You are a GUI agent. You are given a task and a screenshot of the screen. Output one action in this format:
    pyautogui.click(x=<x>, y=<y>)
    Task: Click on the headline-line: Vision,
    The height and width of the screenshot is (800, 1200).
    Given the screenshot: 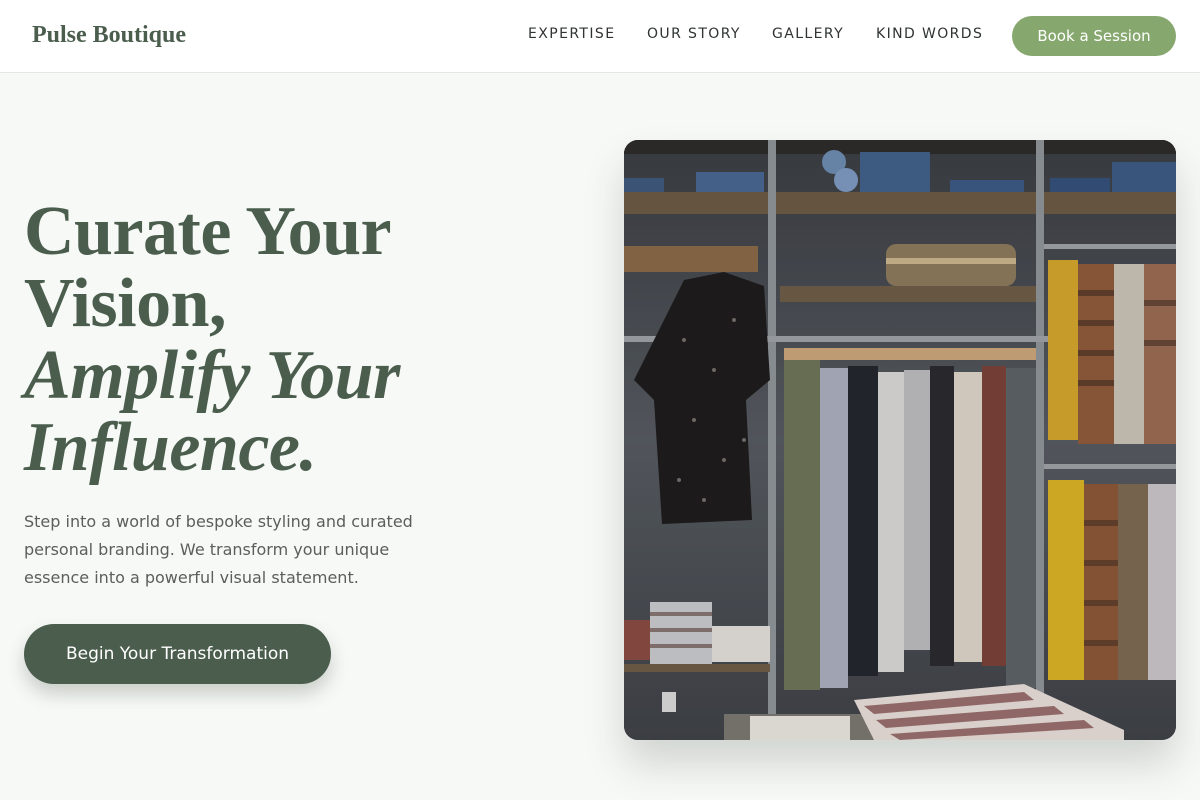 What is the action you would take?
    pyautogui.click(x=125, y=303)
    